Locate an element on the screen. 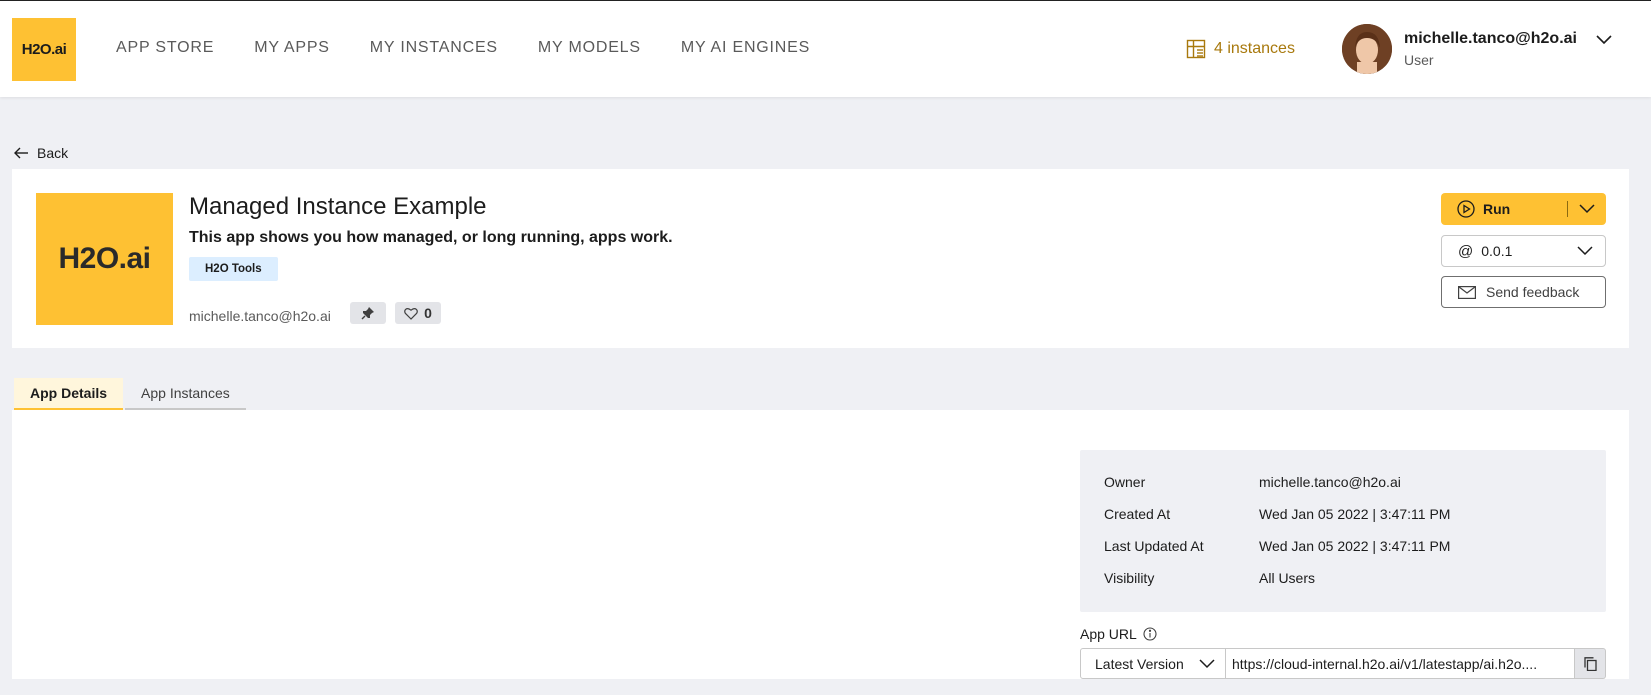 The image size is (1651, 695). version-value: 0.0.1 is located at coordinates (1497, 251).